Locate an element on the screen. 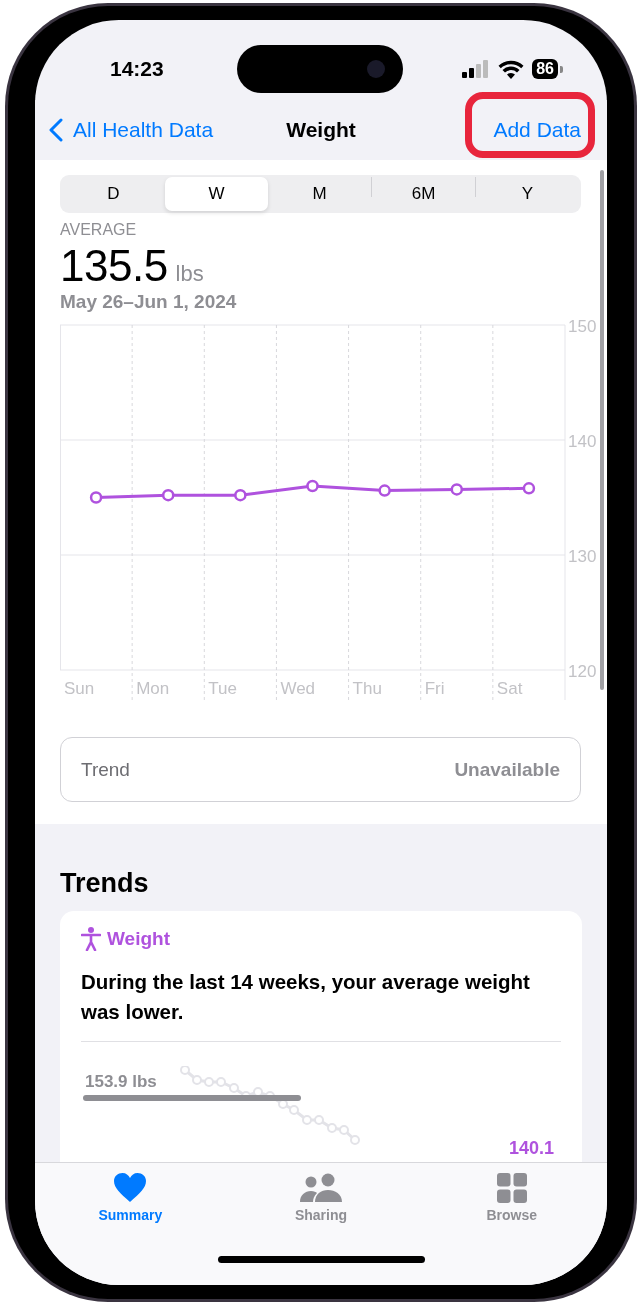  y-axis-label: 150 is located at coordinates (582, 326).